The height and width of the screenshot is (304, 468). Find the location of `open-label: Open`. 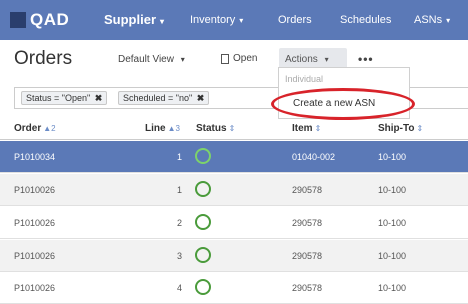

open-label: Open is located at coordinates (245, 58).